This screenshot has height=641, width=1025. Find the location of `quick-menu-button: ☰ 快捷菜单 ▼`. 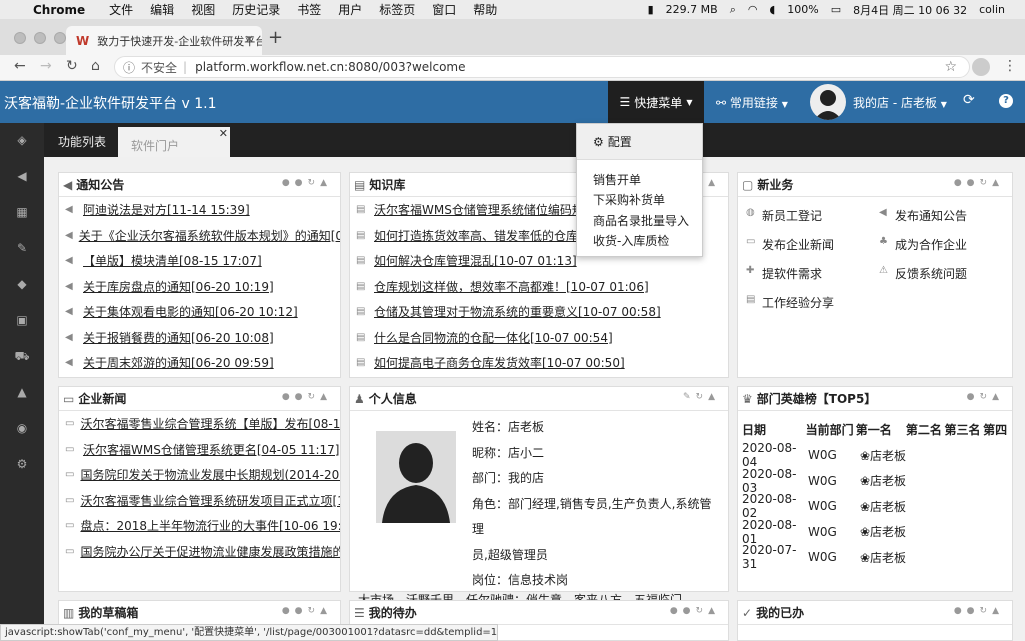

quick-menu-button: ☰ 快捷菜单 ▼ is located at coordinates (656, 102).